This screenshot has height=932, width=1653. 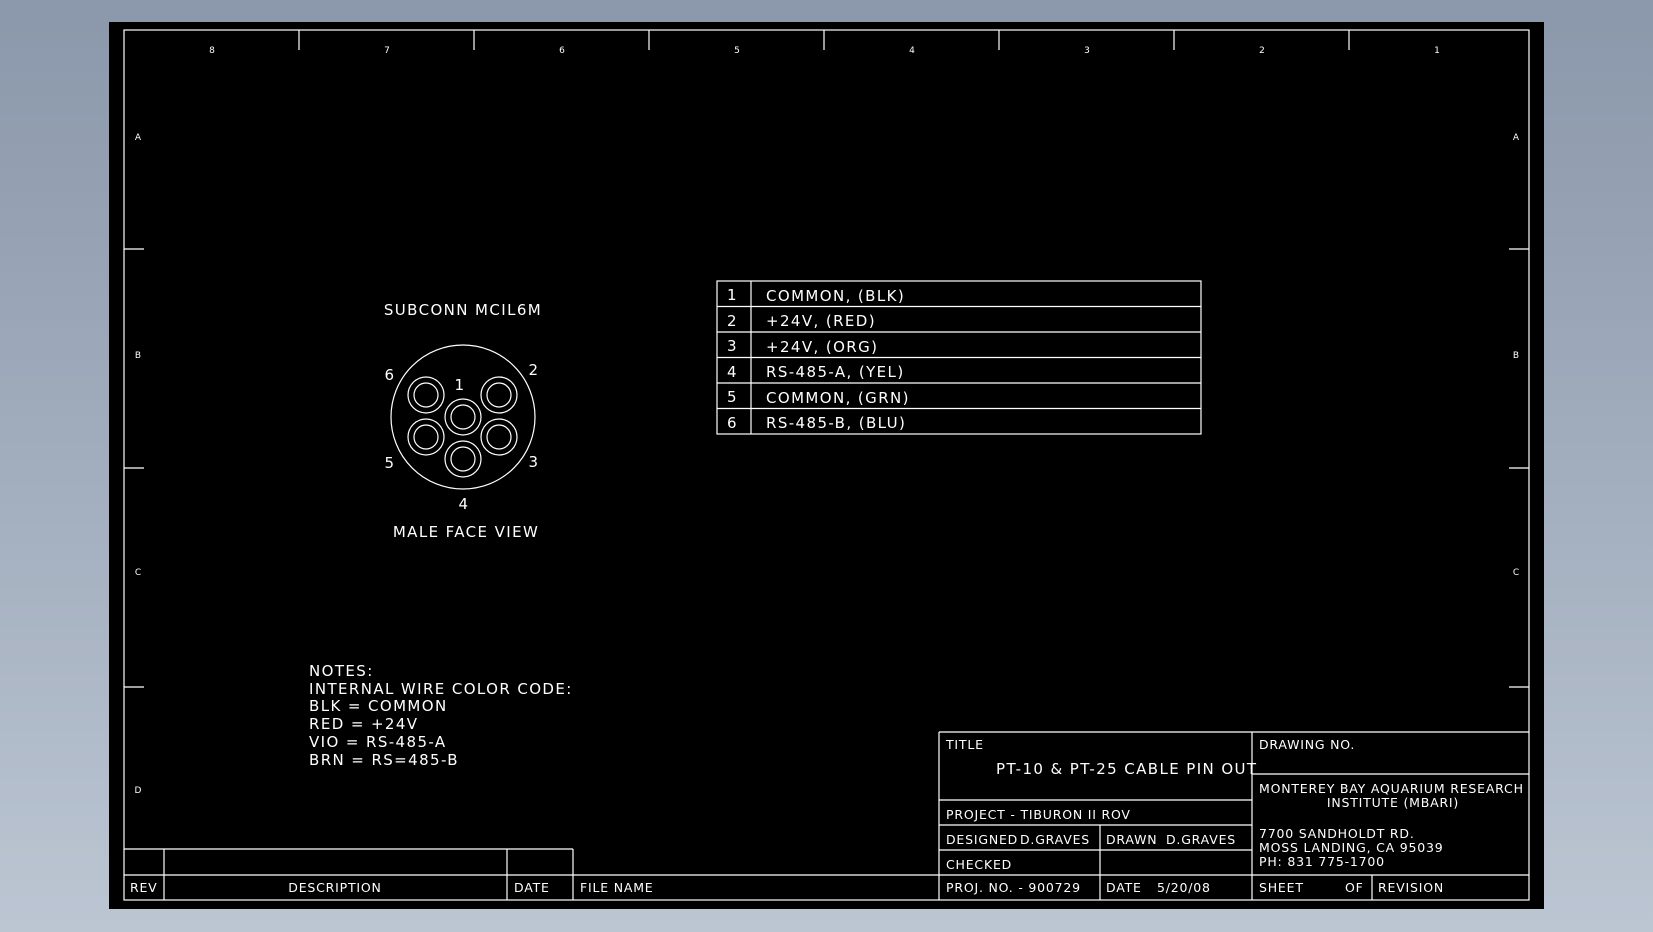 What do you see at coordinates (138, 356) in the screenshot?
I see `zone-letter-b-left: B` at bounding box center [138, 356].